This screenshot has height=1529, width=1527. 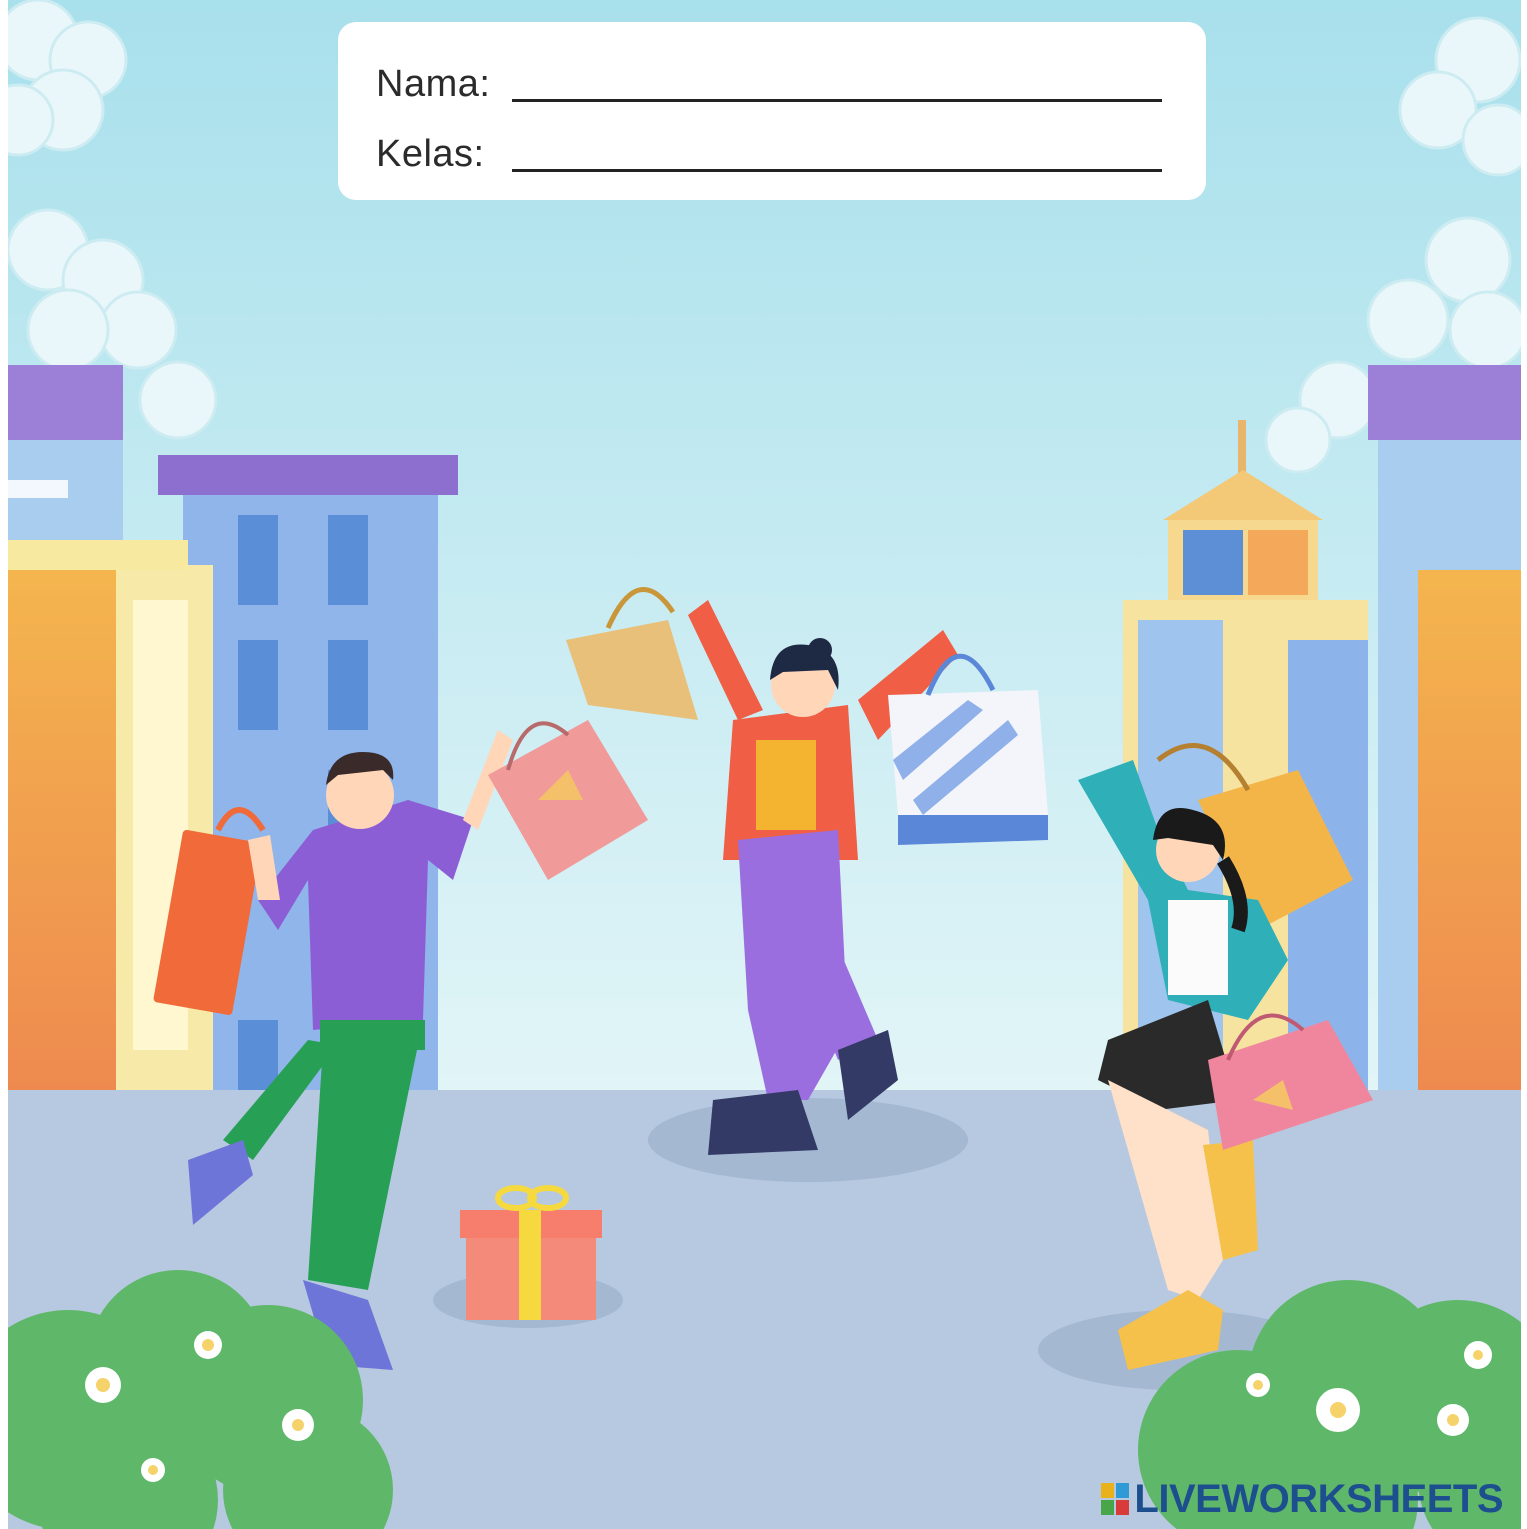 I want to click on watermark-text: LIVEWORKSHEETS, so click(x=1318, y=1498).